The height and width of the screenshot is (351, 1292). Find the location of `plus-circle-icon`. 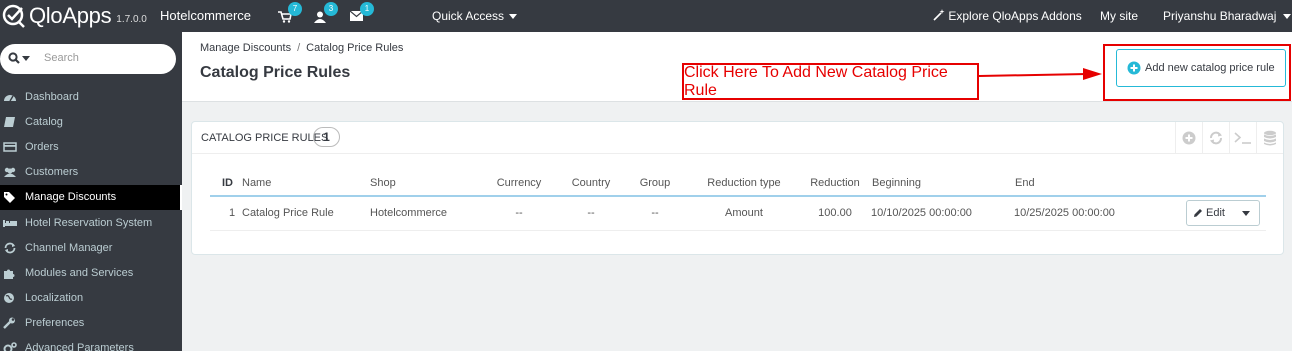

plus-circle-icon is located at coordinates (1189, 138).